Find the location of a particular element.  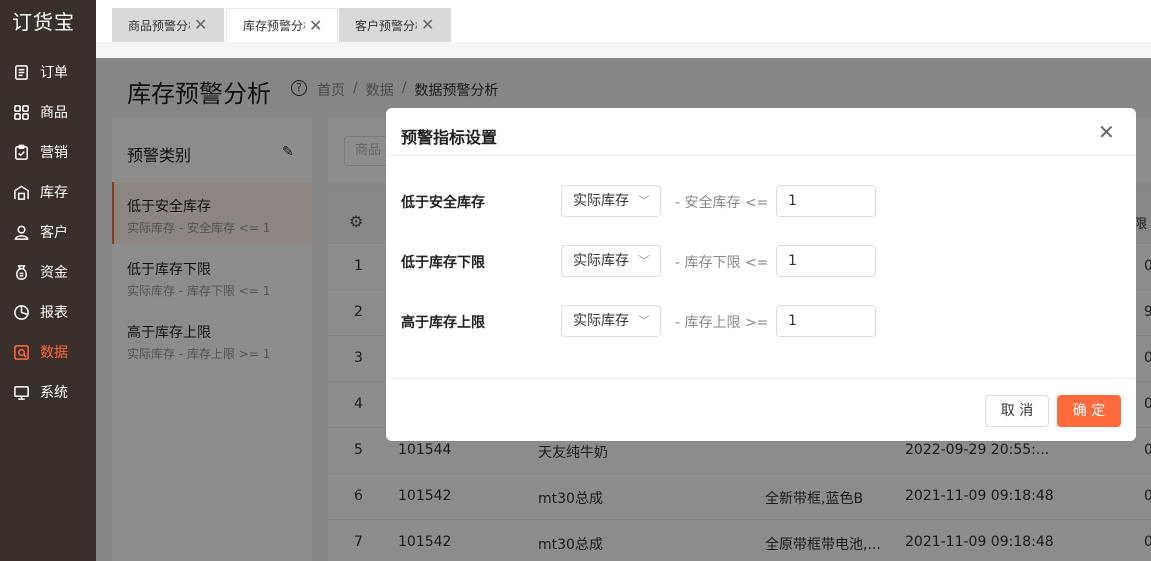

app-logo: 订货宝 is located at coordinates (43, 22).